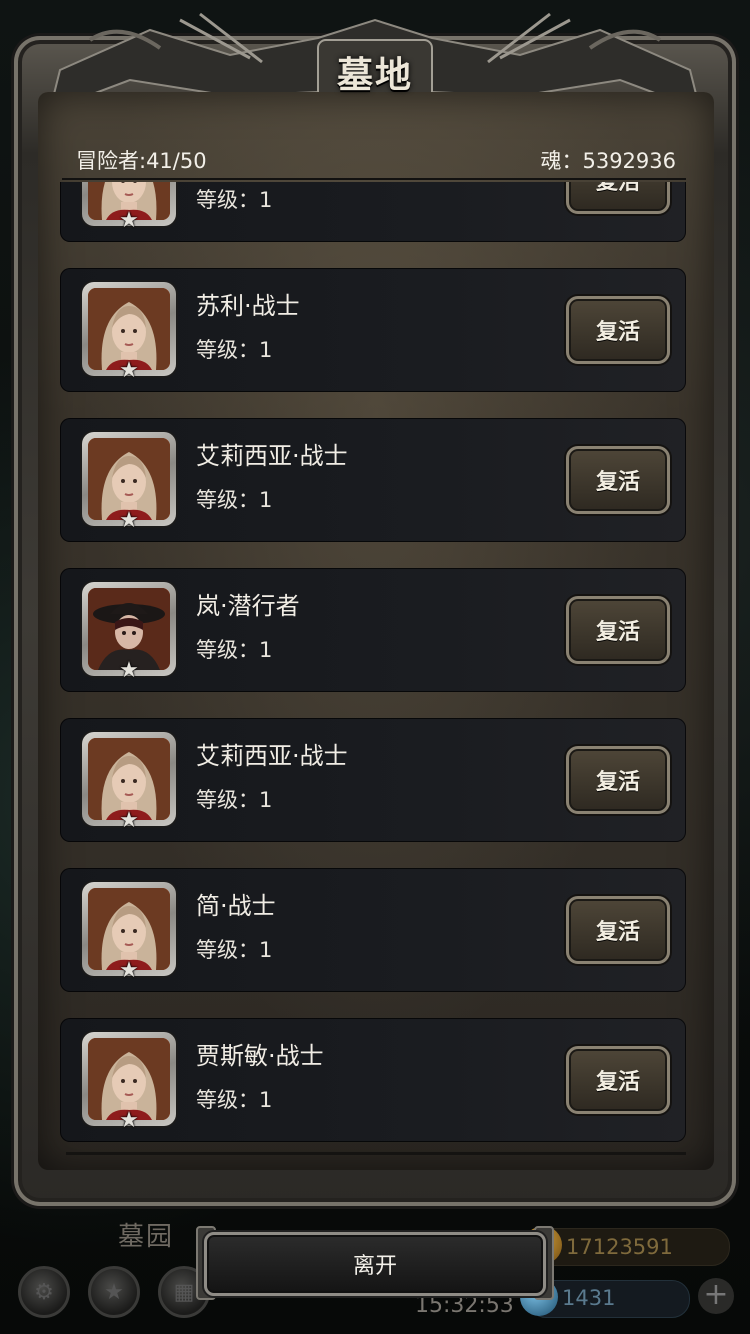  What do you see at coordinates (260, 1056) in the screenshot?
I see `adventurer-name: 贾斯敏·战士` at bounding box center [260, 1056].